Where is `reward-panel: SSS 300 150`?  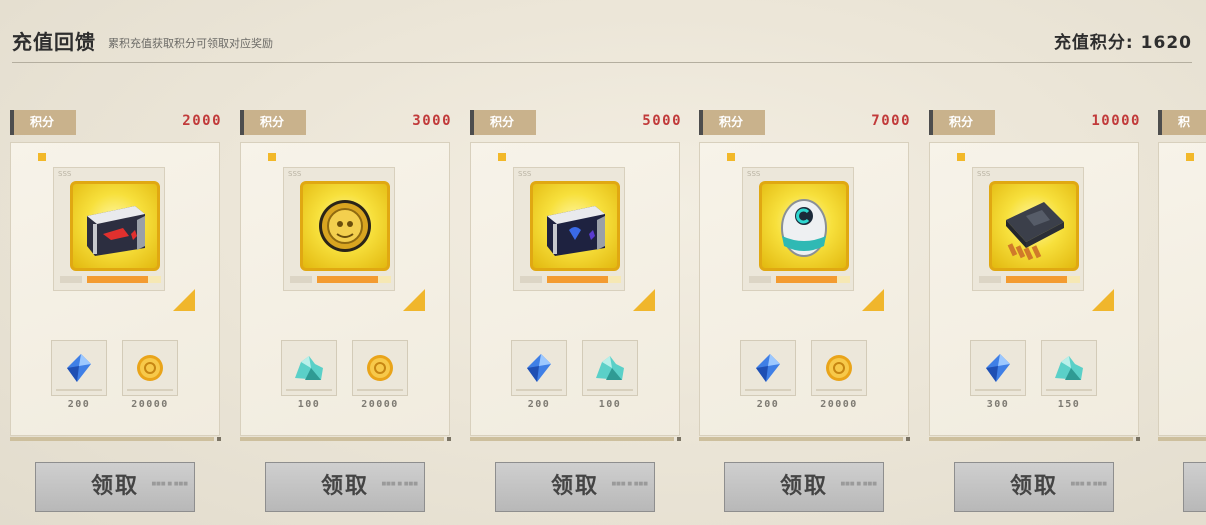 reward-panel: SSS 300 150 is located at coordinates (1034, 289).